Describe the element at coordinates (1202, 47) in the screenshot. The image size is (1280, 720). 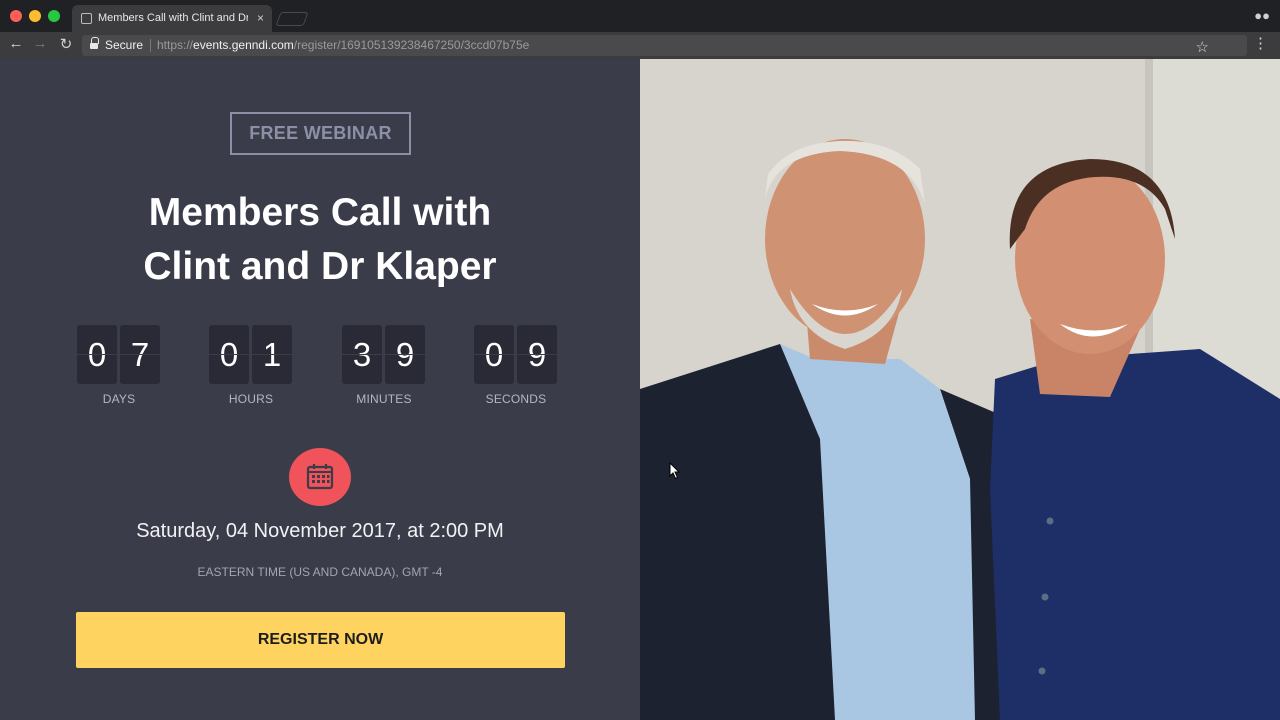
I see `star-icon: ☆` at that location.